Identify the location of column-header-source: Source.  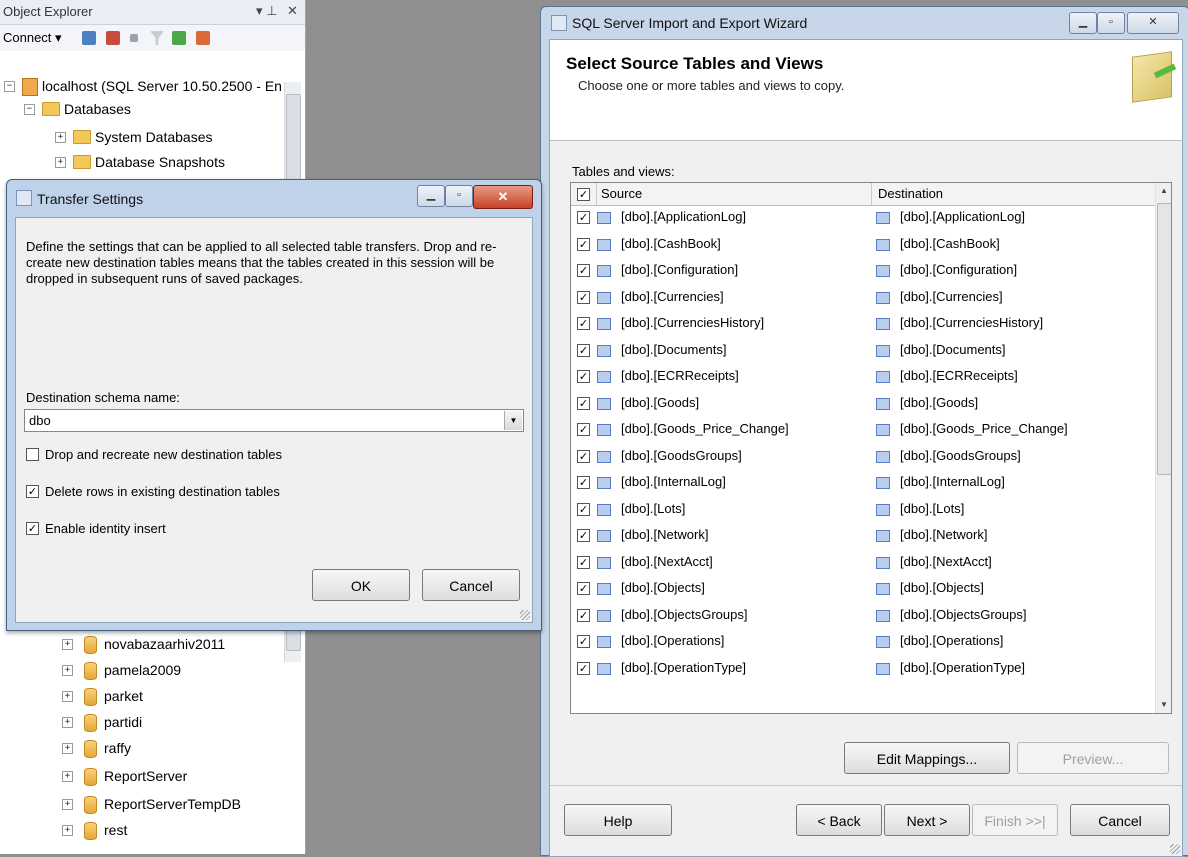
(734, 194).